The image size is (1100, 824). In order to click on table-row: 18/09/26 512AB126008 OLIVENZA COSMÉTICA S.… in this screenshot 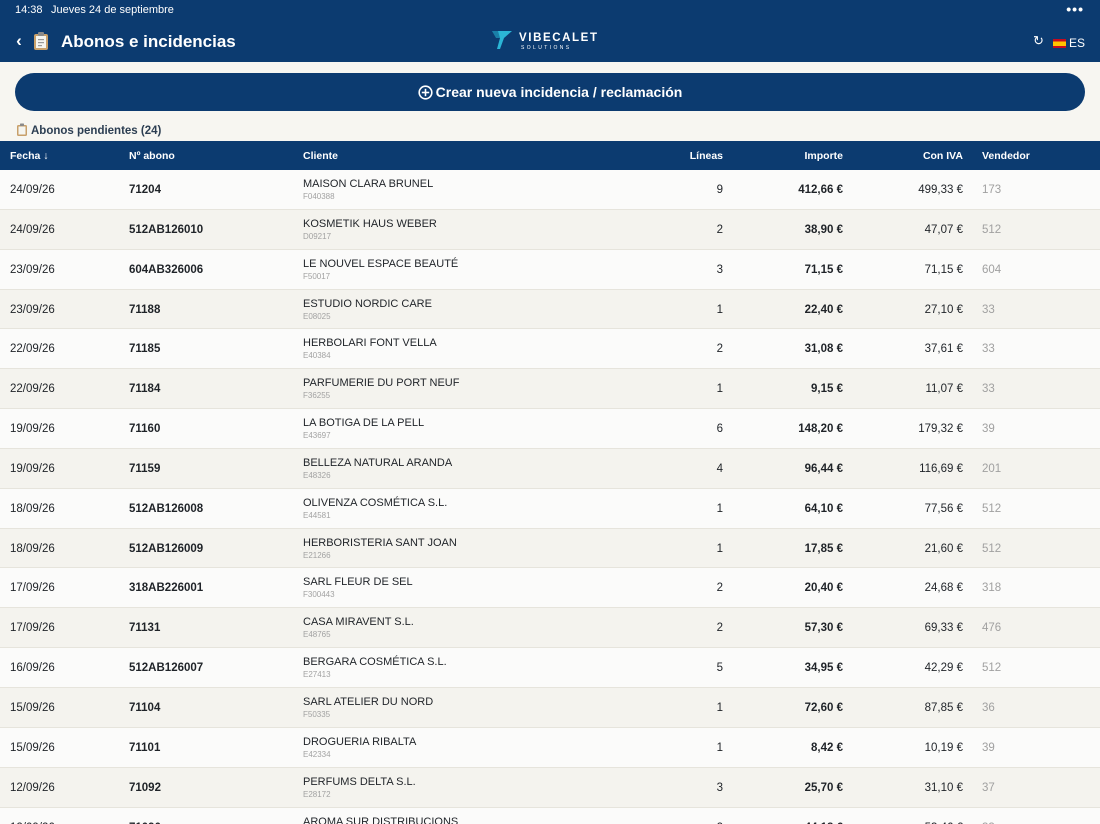, I will do `click(550, 508)`.